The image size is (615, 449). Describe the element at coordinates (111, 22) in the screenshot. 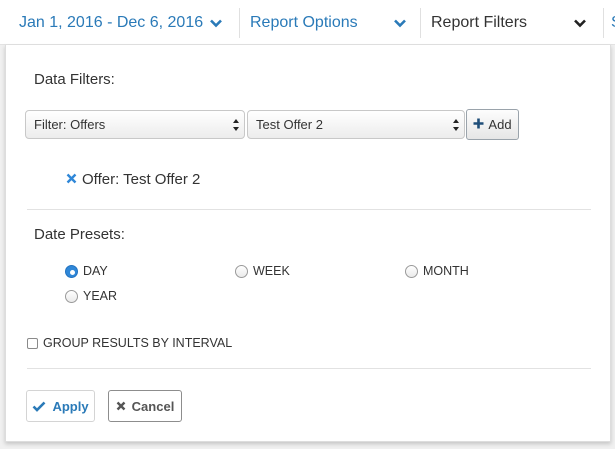

I see `date-range-label: Jan 1, 2016 - Dec 6, 2016` at that location.